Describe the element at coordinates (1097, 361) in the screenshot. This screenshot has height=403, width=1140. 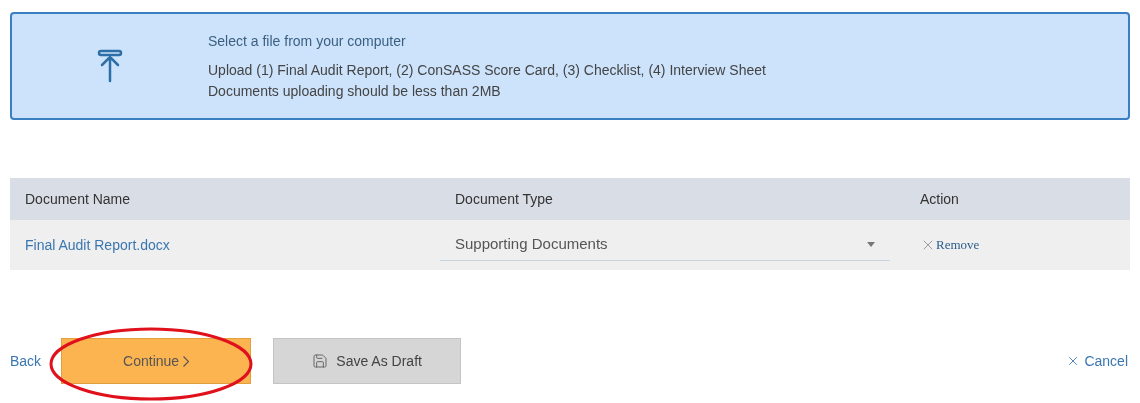
I see `cancel-link: Cancel` at that location.